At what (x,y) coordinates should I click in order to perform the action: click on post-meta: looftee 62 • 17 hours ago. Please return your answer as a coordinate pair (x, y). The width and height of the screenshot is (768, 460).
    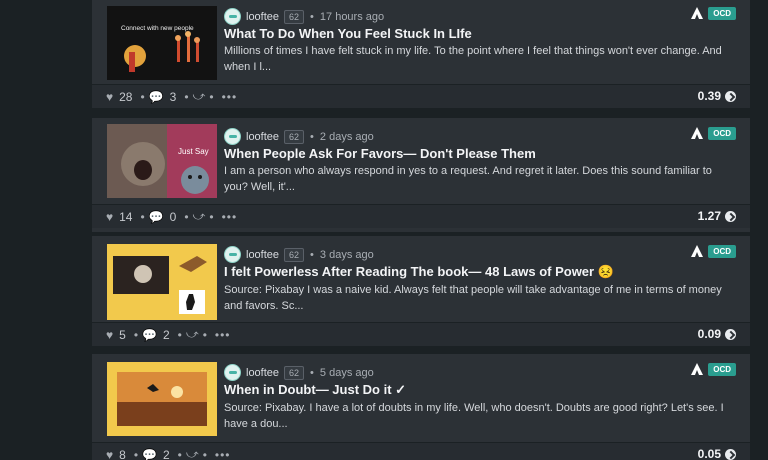
    Looking at the image, I should click on (304, 16).